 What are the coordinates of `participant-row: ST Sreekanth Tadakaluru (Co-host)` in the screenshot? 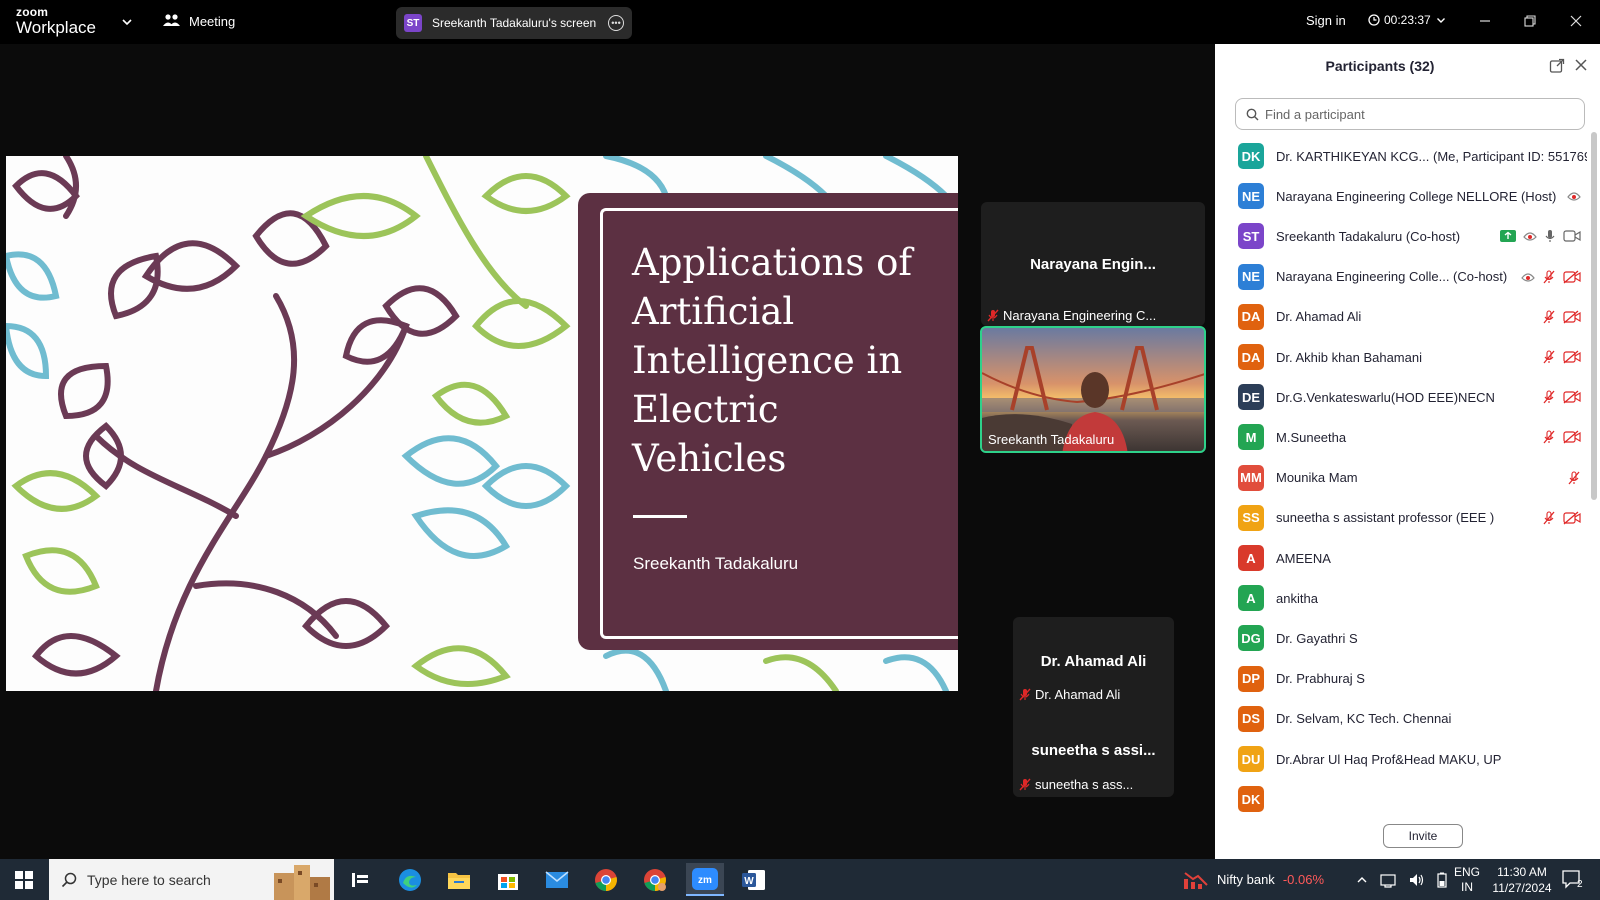 It's located at (1401, 236).